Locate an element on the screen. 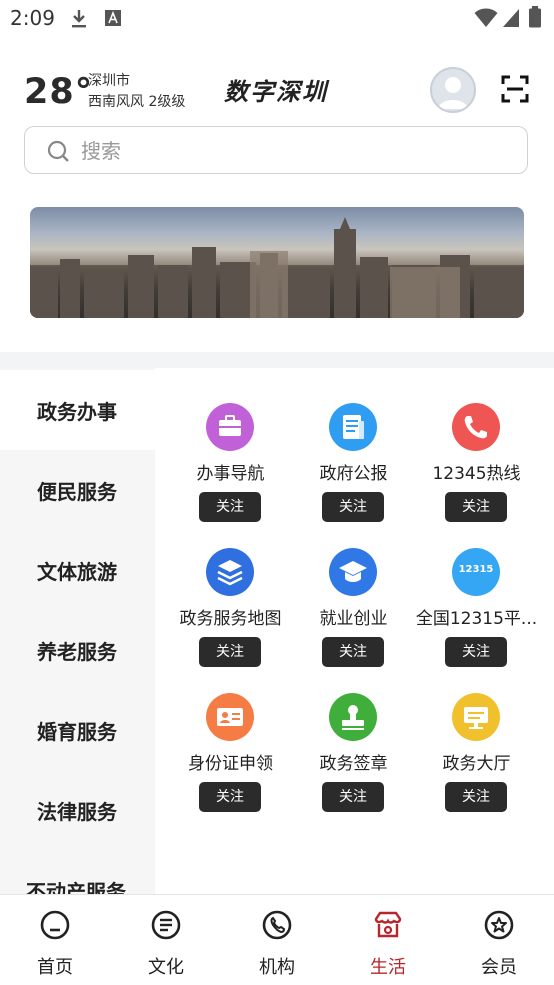  nav-label: 会员 is located at coordinates (499, 967).